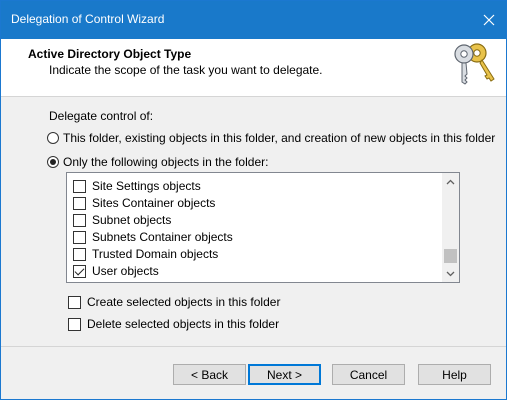 Image resolution: width=507 pixels, height=400 pixels. What do you see at coordinates (454, 374) in the screenshot?
I see `help-button: Help` at bounding box center [454, 374].